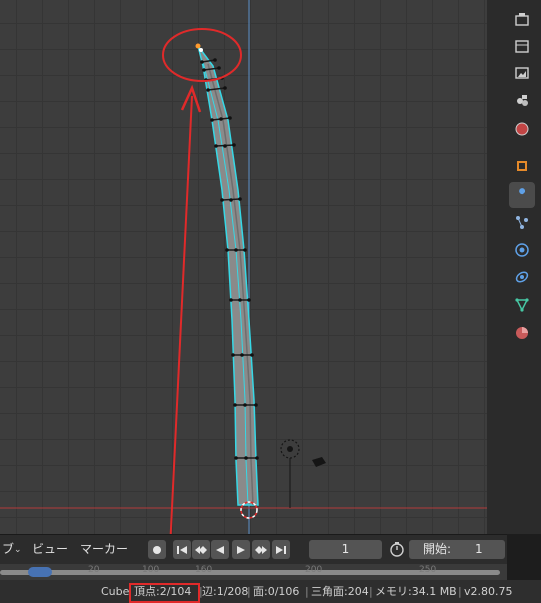  Describe the element at coordinates (522, 305) in the screenshot. I see `object-data-icon` at that location.